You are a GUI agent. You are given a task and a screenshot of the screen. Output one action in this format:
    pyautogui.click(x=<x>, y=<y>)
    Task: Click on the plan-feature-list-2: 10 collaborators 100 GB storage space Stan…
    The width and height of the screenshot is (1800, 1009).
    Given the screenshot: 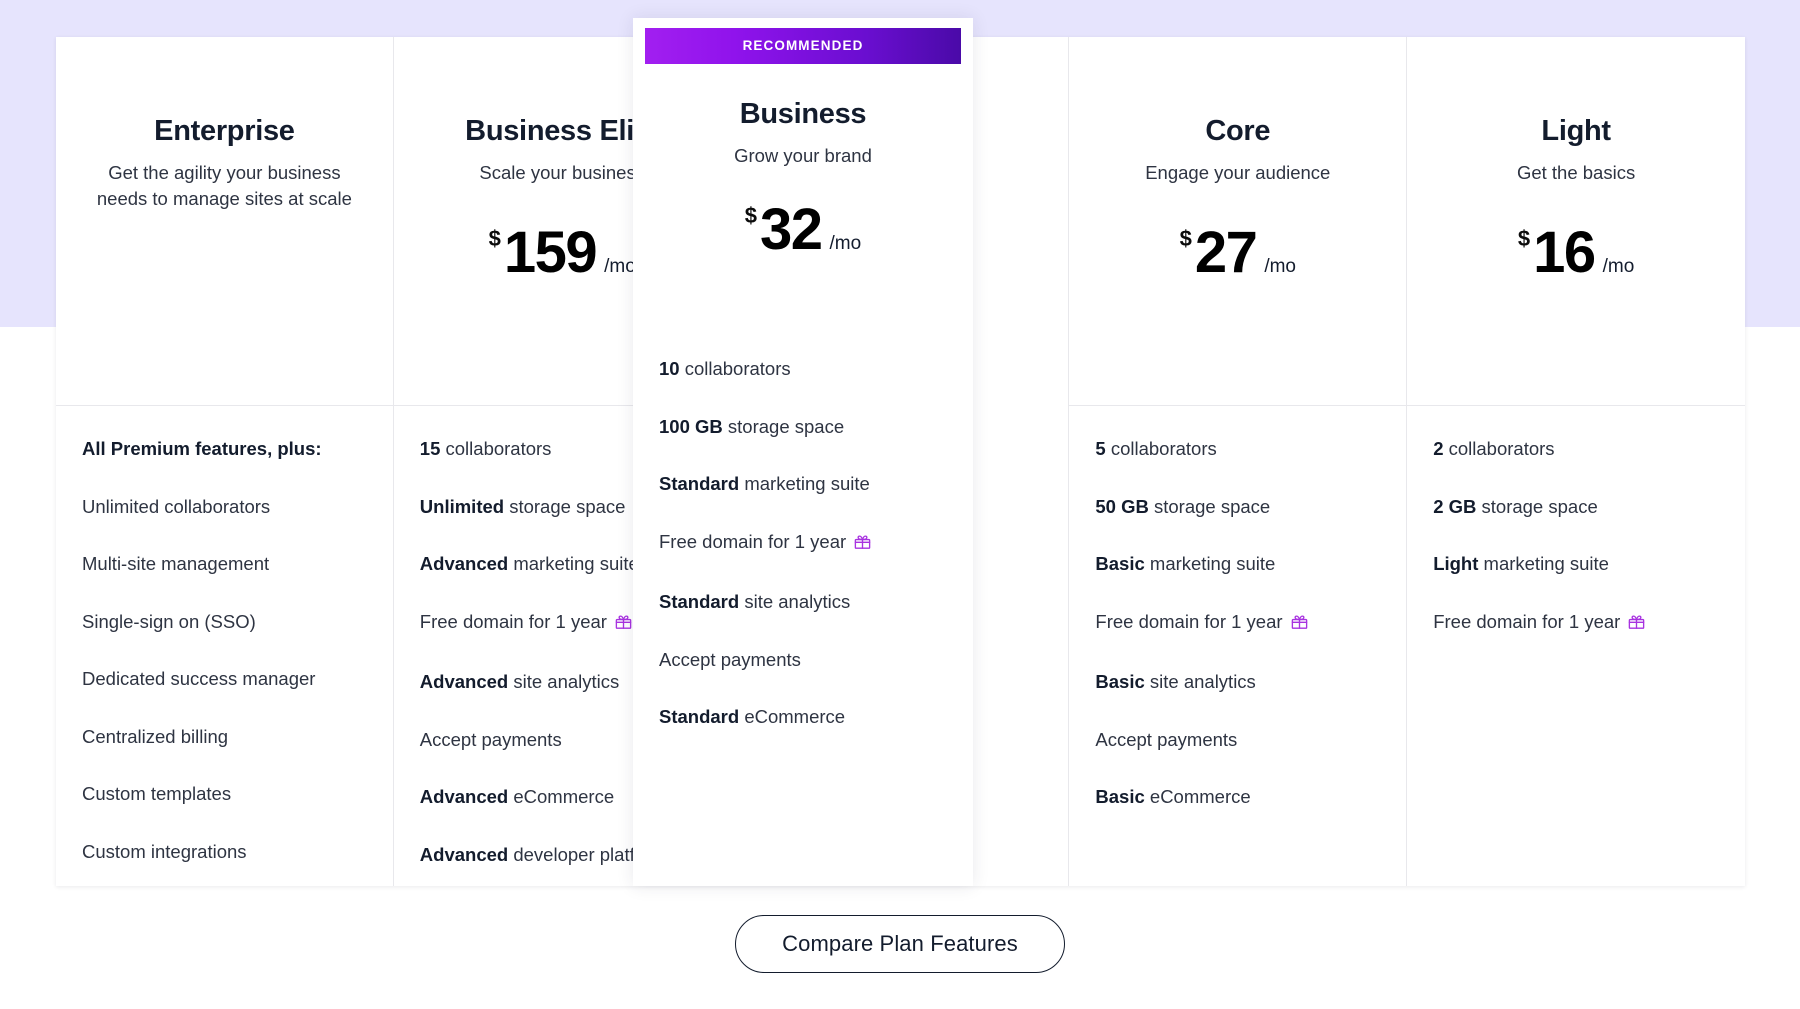 What is the action you would take?
    pyautogui.click(x=803, y=528)
    